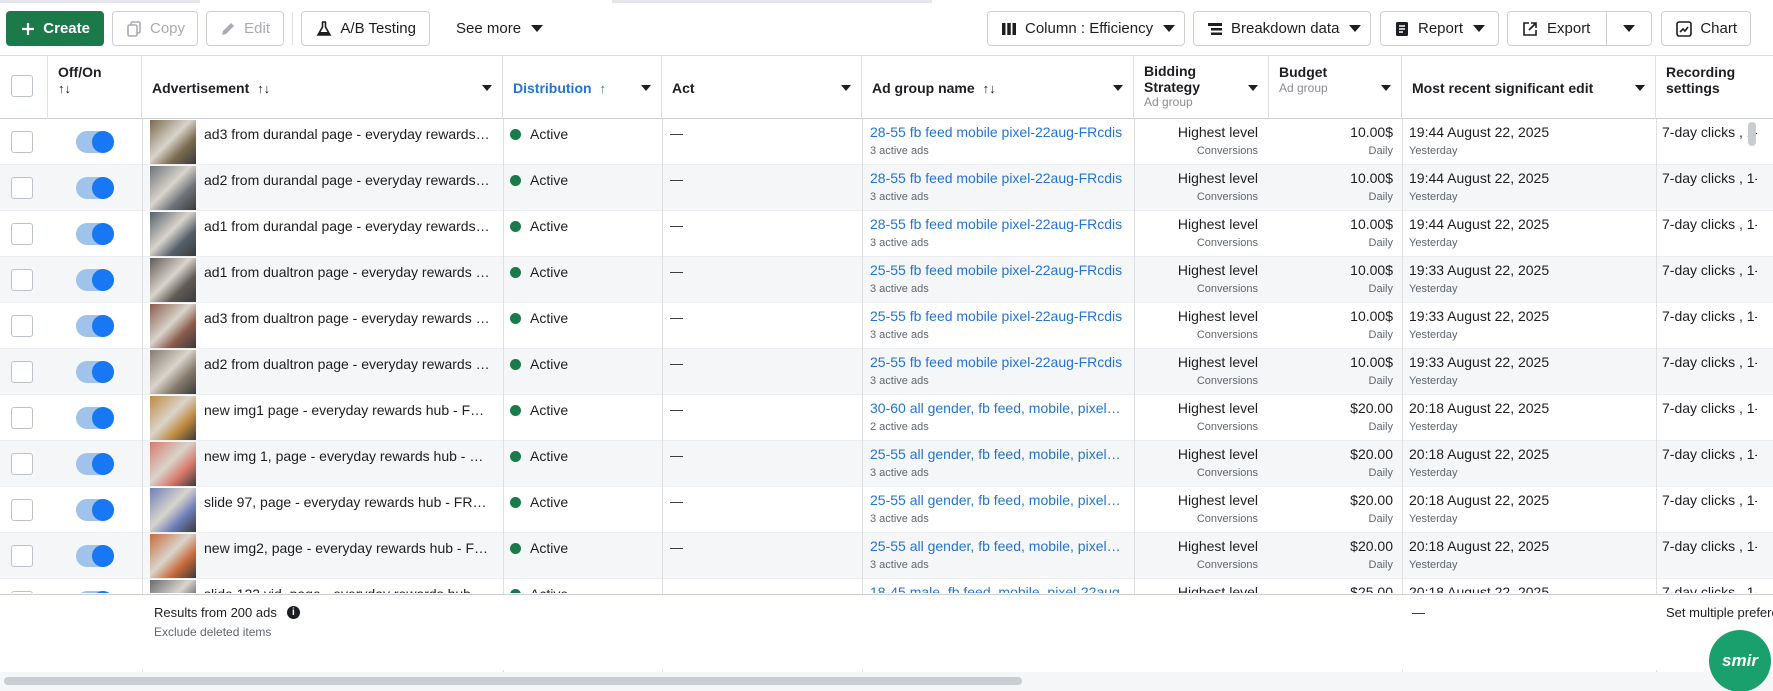 The width and height of the screenshot is (1773, 691). I want to click on edit-button: Edit, so click(245, 28).